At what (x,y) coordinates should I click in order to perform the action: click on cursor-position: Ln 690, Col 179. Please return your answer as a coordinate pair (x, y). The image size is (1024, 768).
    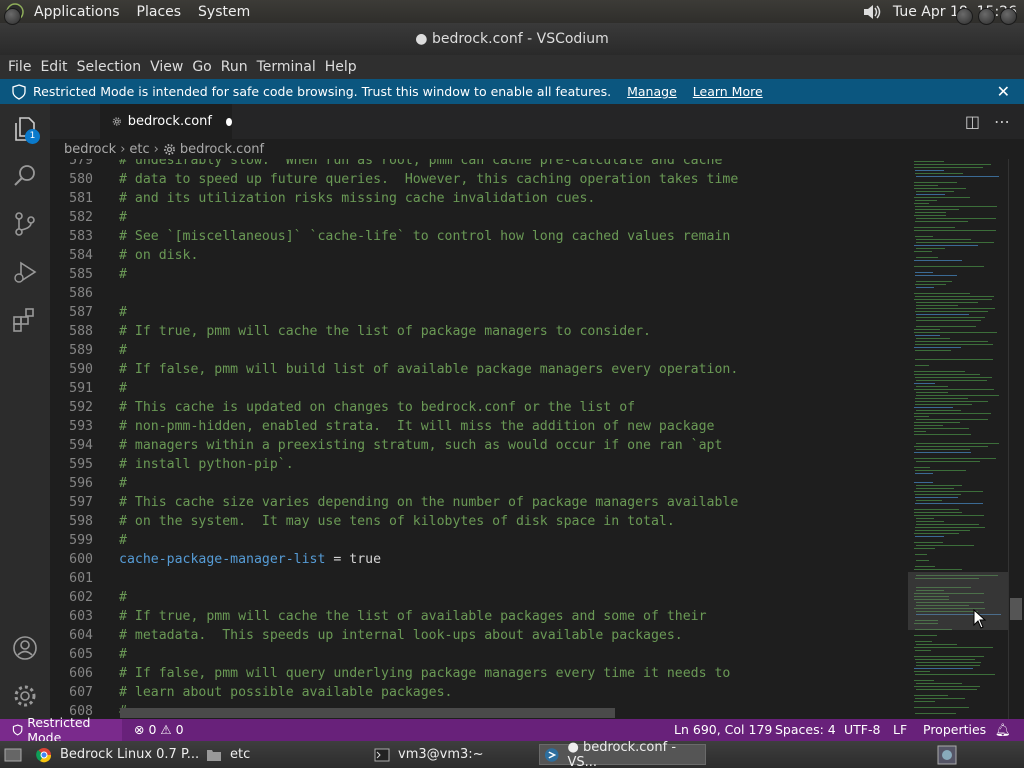
    Looking at the image, I should click on (723, 729).